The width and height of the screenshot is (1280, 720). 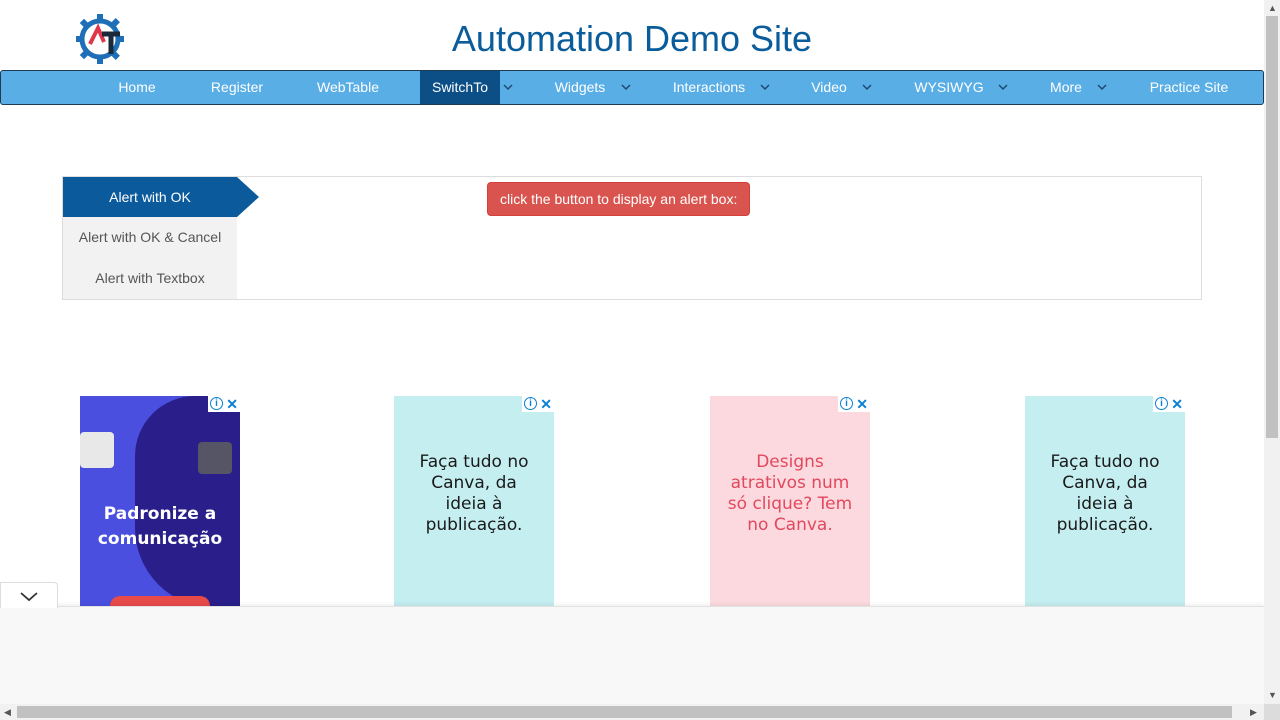 What do you see at coordinates (7, 712) in the screenshot?
I see `scroll-left-icon: ◀` at bounding box center [7, 712].